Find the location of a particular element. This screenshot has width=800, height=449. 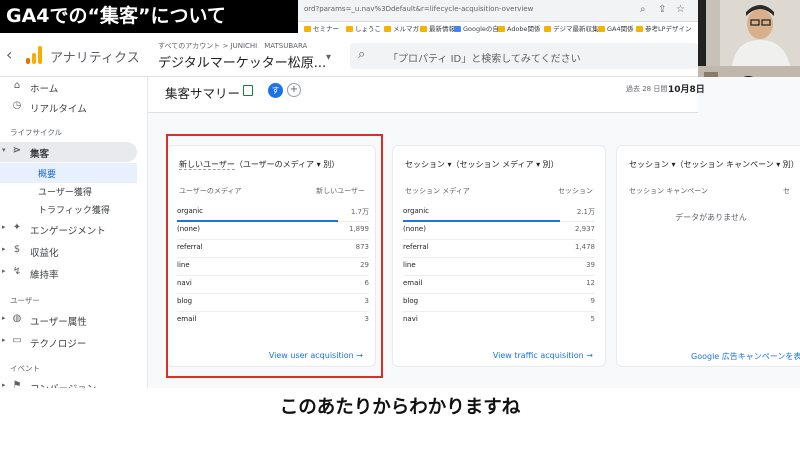

video-title-banner: GA4での“集客”について is located at coordinates (149, 16).